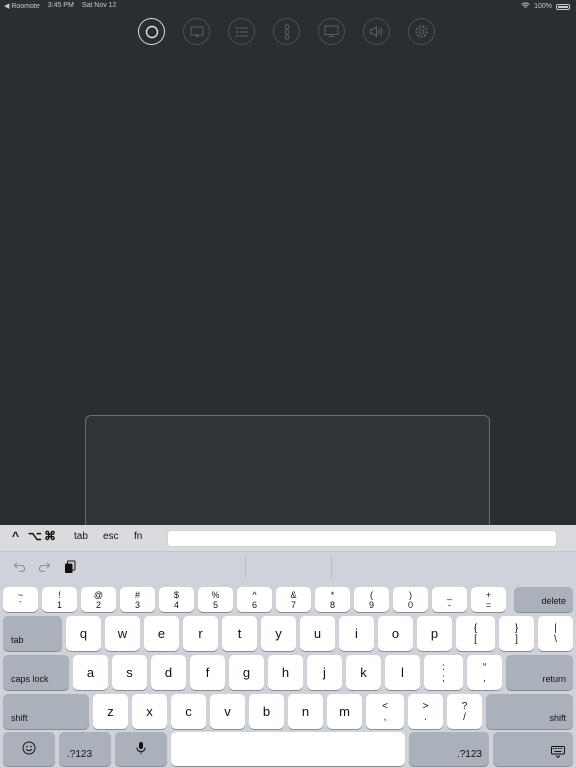 This screenshot has width=576, height=768. What do you see at coordinates (161, 633) in the screenshot?
I see `key-e: e` at bounding box center [161, 633].